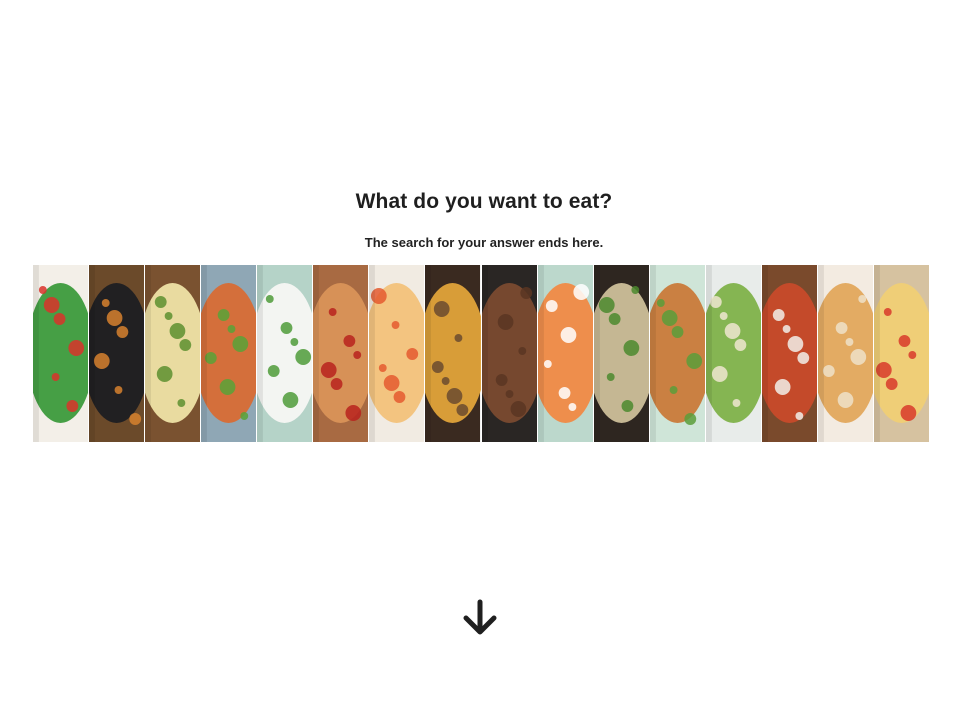 The height and width of the screenshot is (701, 968). Describe the element at coordinates (173, 353) in the screenshot. I see `food-image-mashed-potatoes` at that location.